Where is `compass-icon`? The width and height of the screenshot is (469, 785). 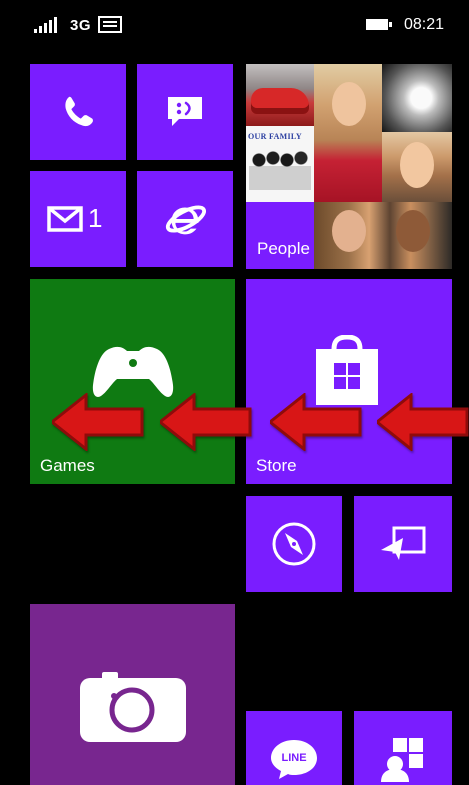
compass-icon is located at coordinates (294, 544).